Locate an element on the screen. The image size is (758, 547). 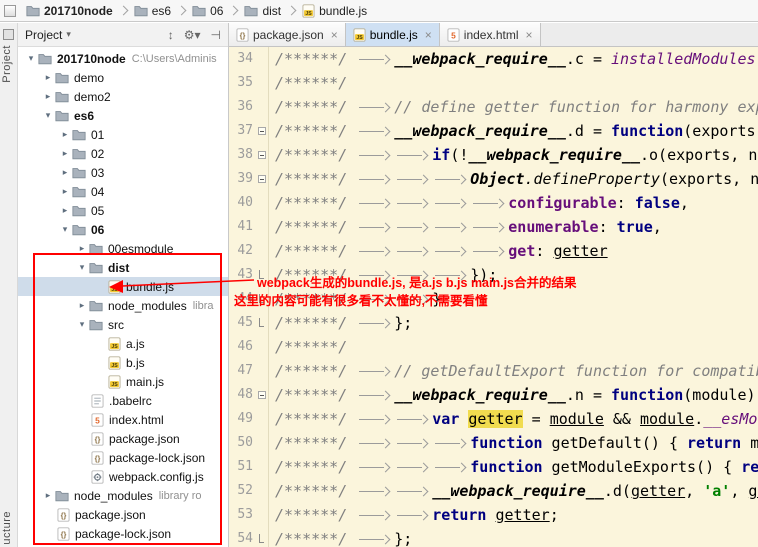
project-view-selector: Project ▾ is located at coordinates (48, 35).